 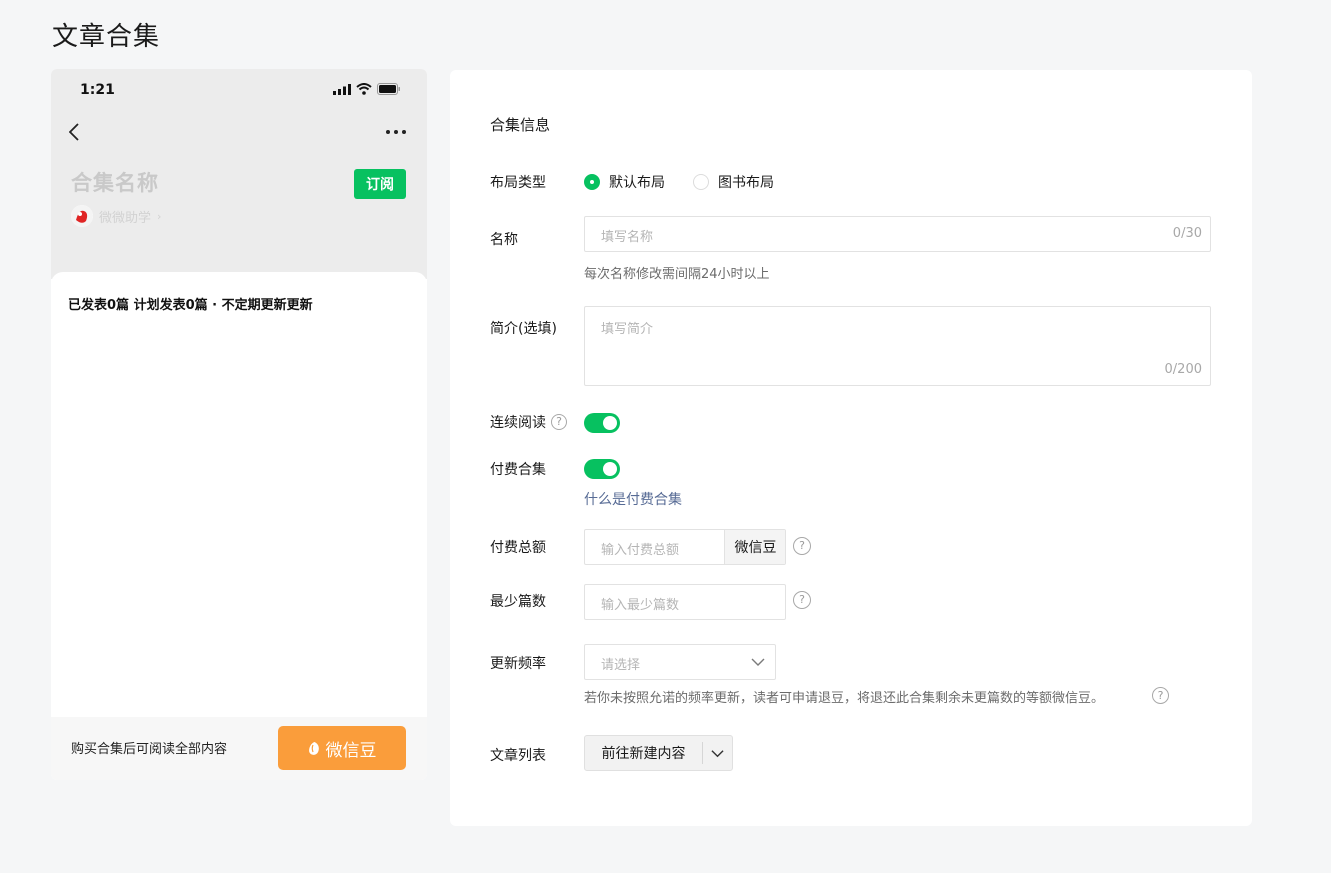 What do you see at coordinates (115, 183) in the screenshot?
I see `collection-name-preview: 合集名称` at bounding box center [115, 183].